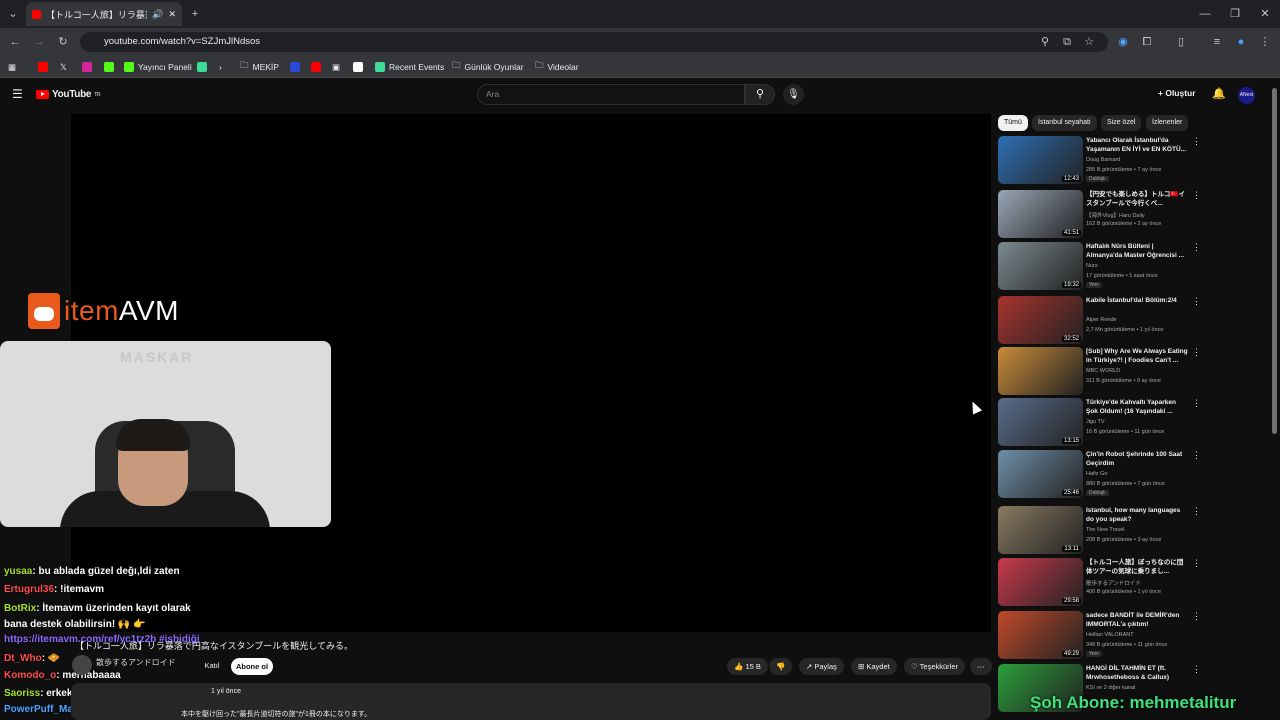 Image resolution: width=1280 pixels, height=720 pixels. What do you see at coordinates (1110, 688) in the screenshot?
I see `channel-name: KSI ve 2 diğer kanal` at bounding box center [1110, 688].